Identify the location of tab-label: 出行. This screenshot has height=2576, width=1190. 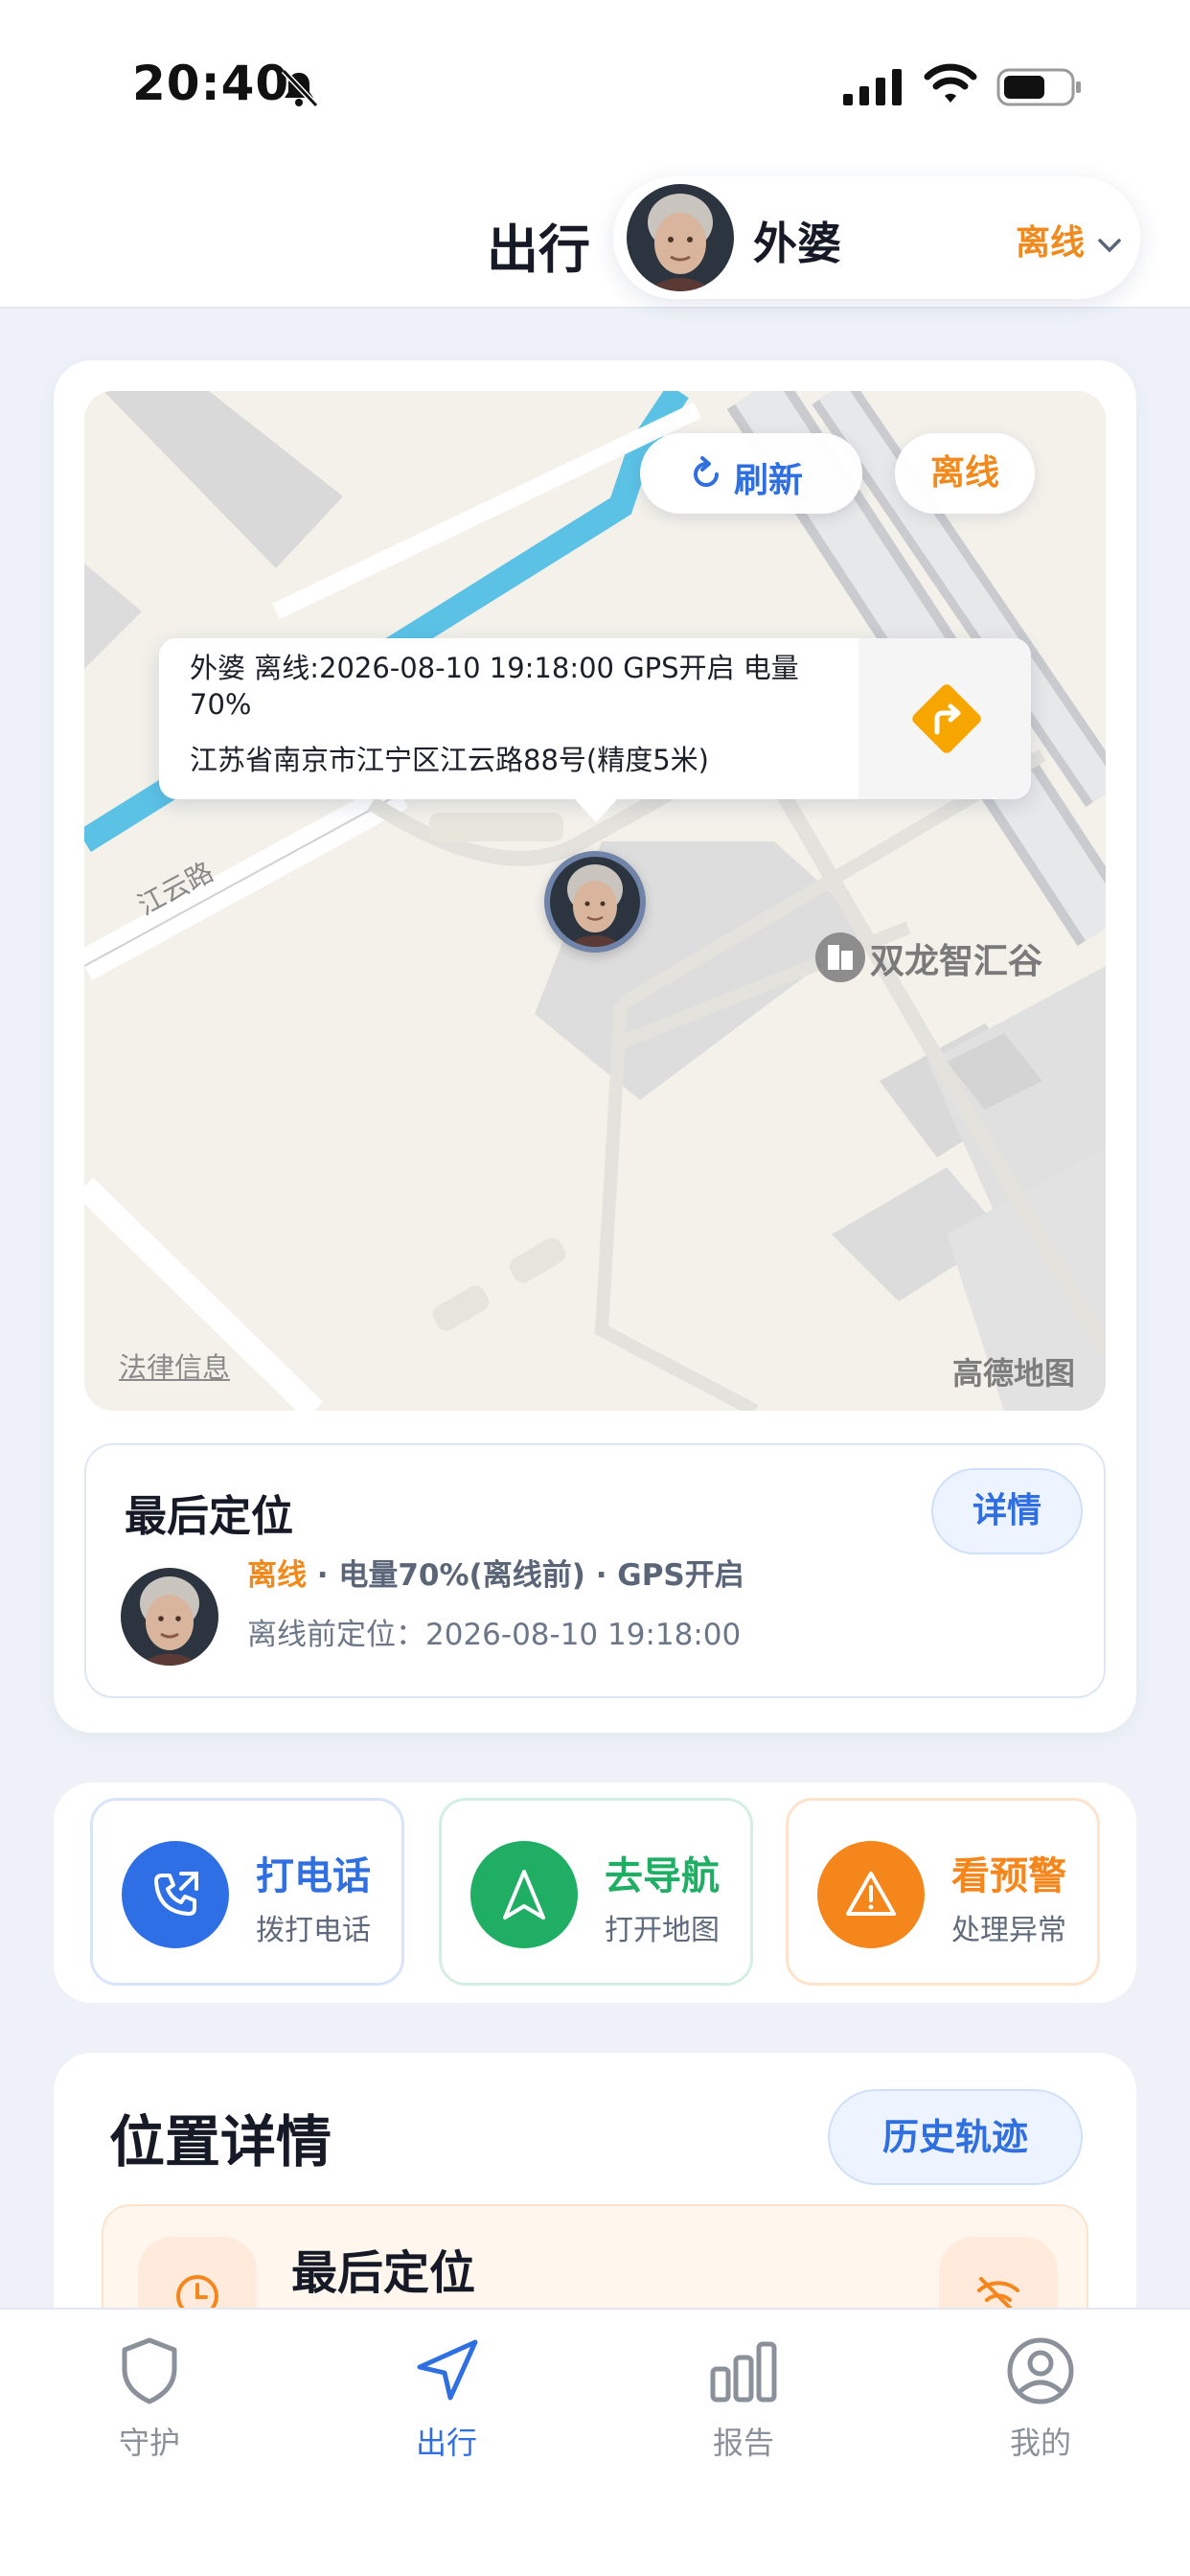
(446, 2443).